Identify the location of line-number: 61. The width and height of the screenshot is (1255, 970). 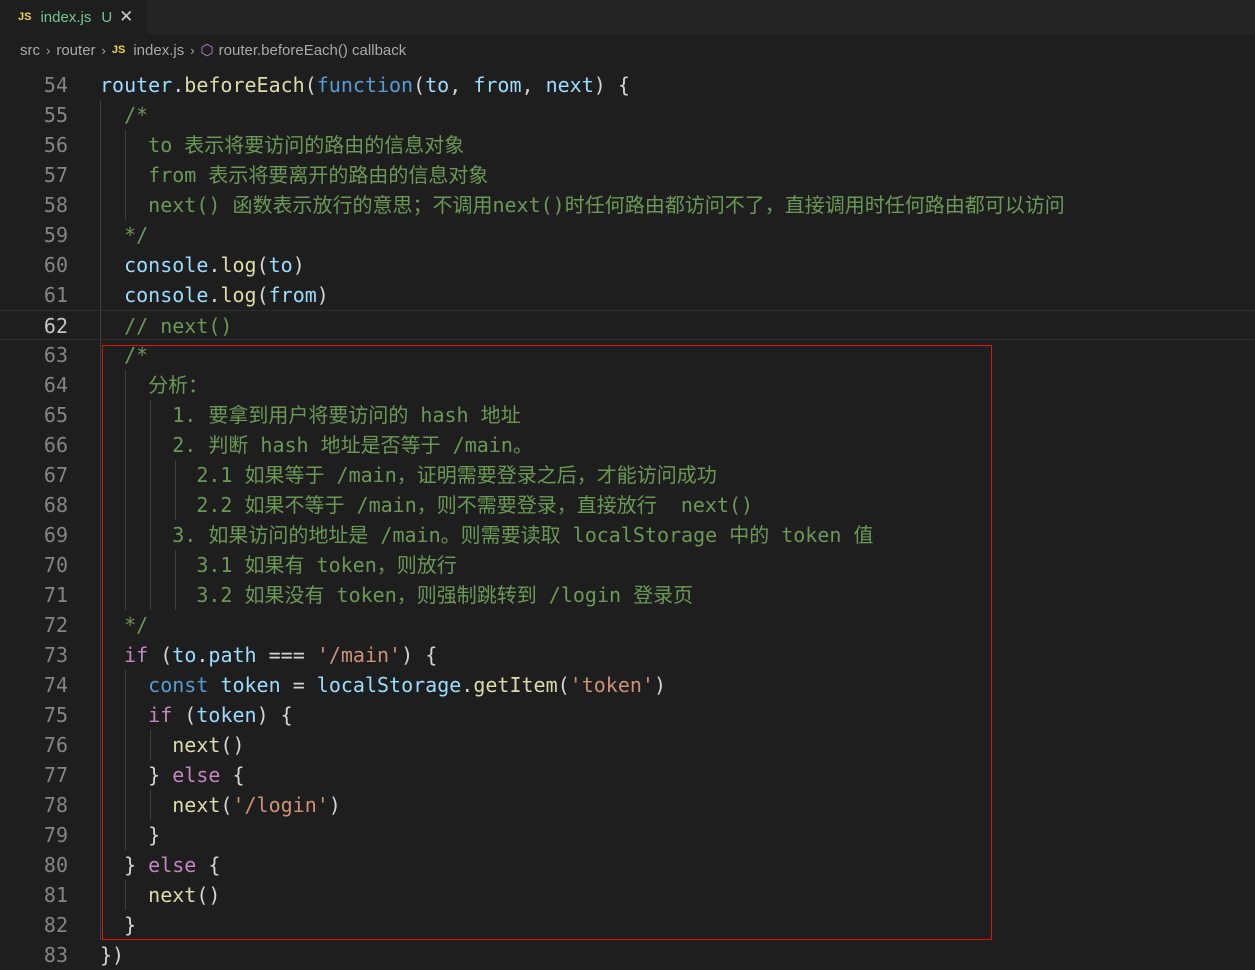
(55, 295).